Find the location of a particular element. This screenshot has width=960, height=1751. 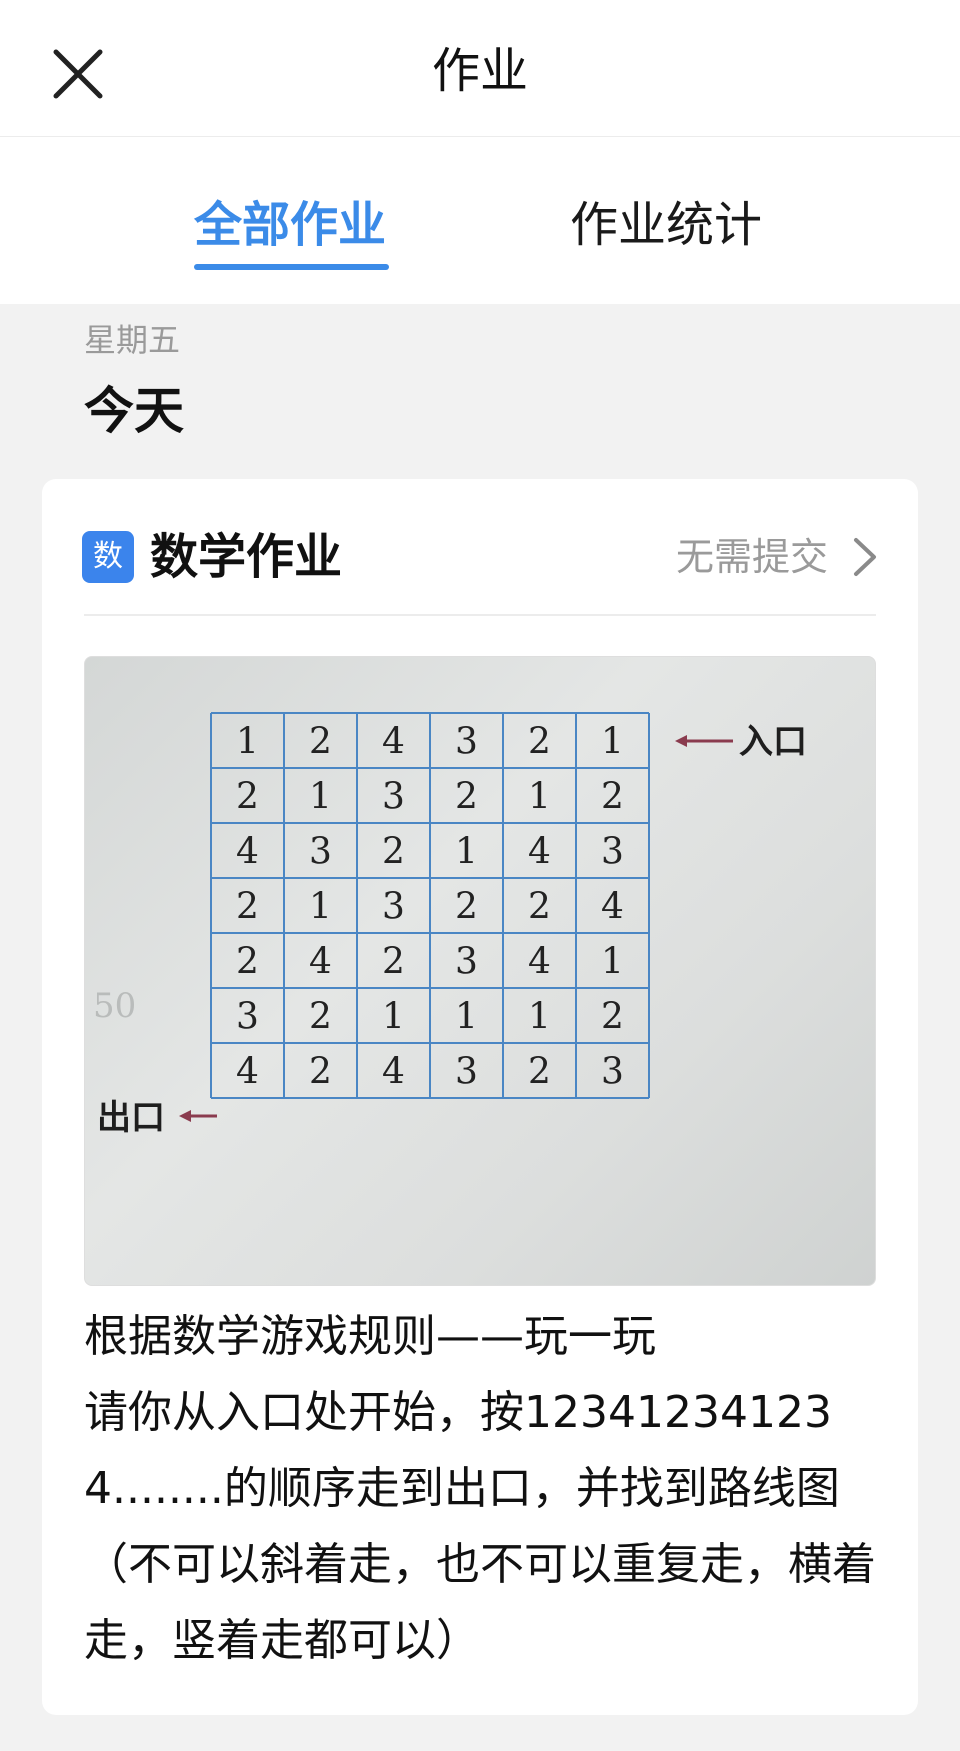

tab-bar: 全部作业 作业统计 is located at coordinates (480, 220).